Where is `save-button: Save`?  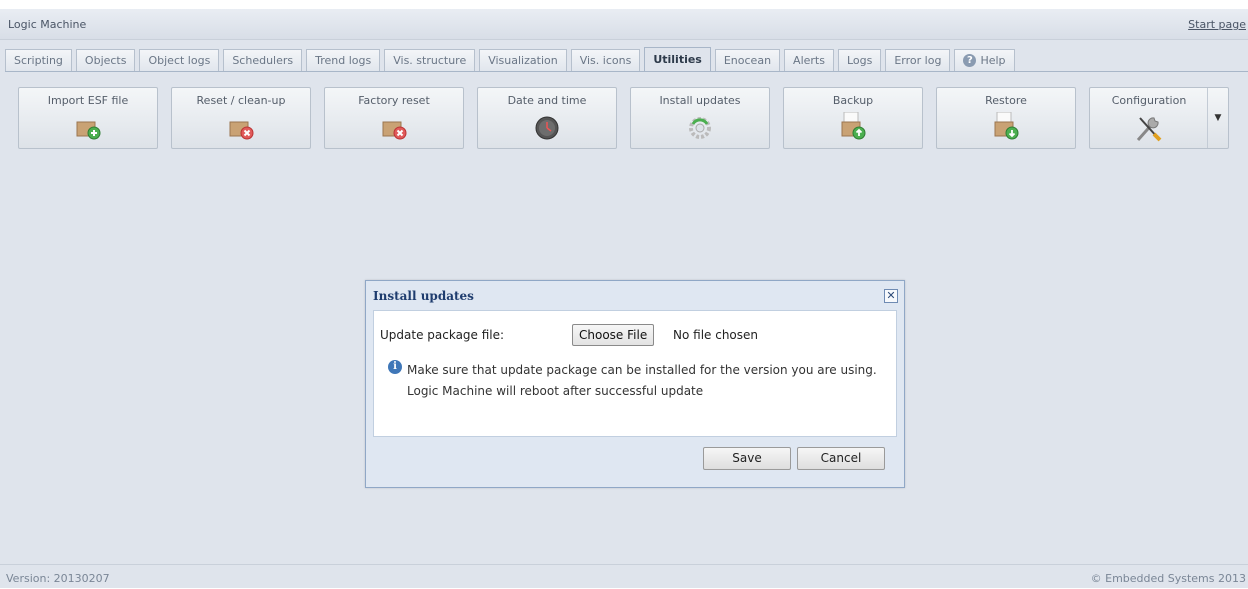 save-button: Save is located at coordinates (747, 458).